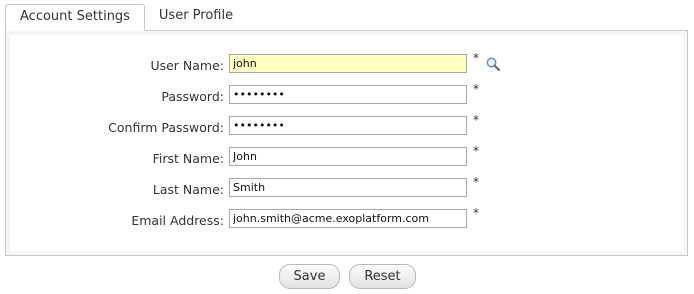 Image resolution: width=694 pixels, height=294 pixels. I want to click on username-field, so click(348, 63).